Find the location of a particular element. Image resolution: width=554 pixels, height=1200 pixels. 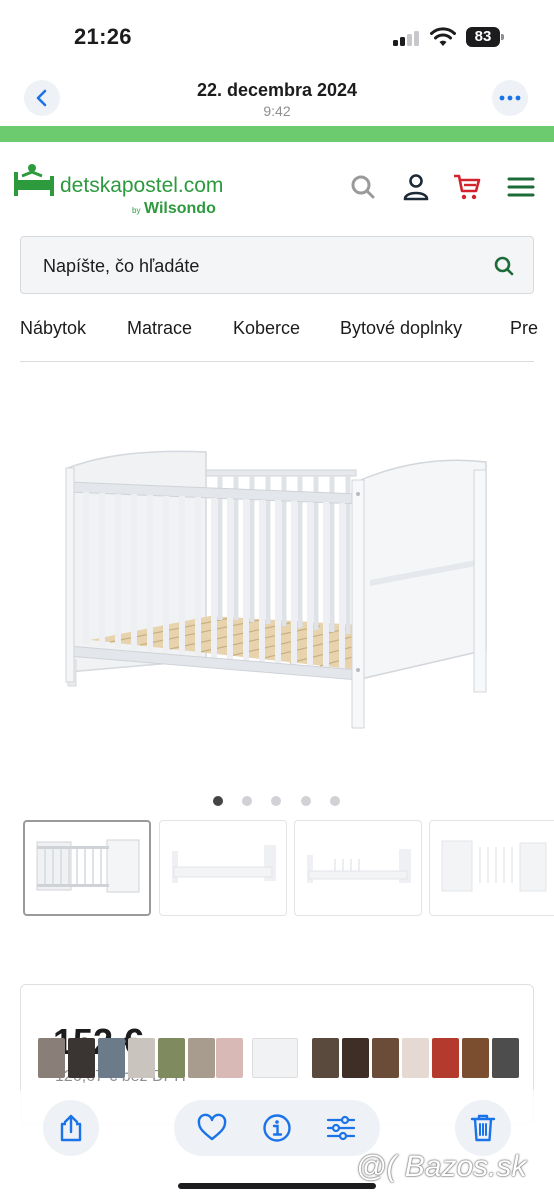

logo-text: detskapostel.com is located at coordinates (142, 185).